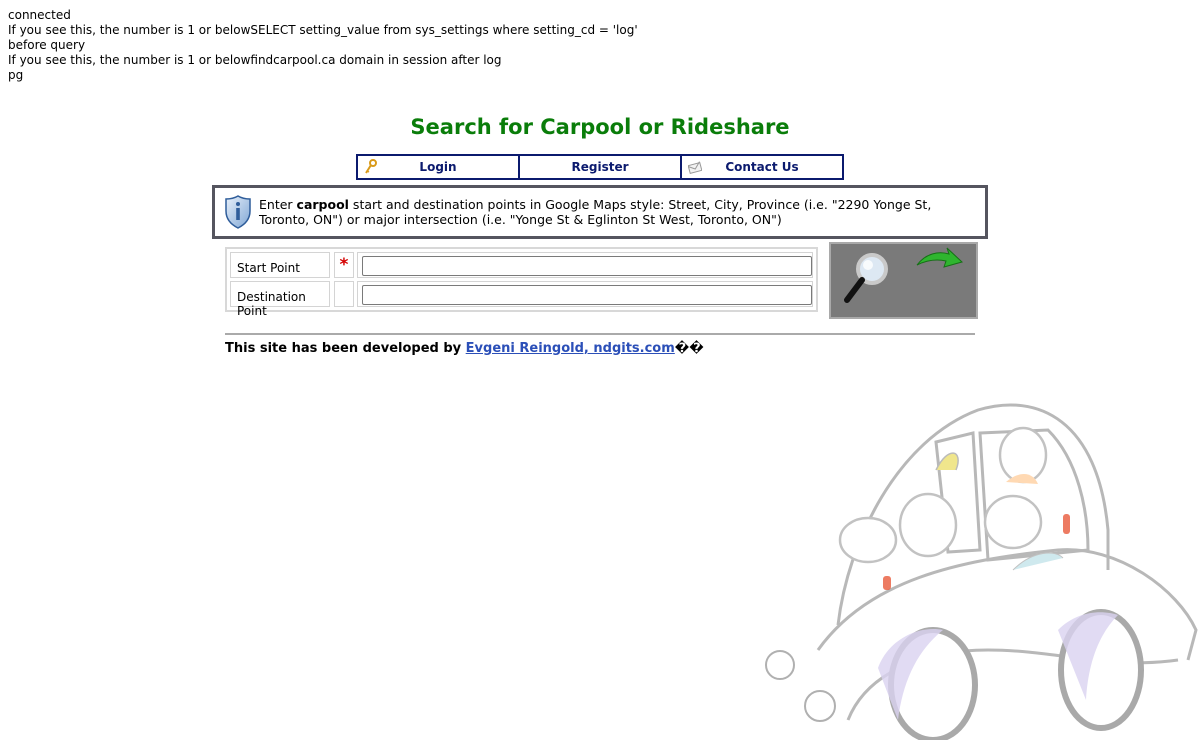  What do you see at coordinates (903, 275) in the screenshot?
I see `magnifier-icon` at bounding box center [903, 275].